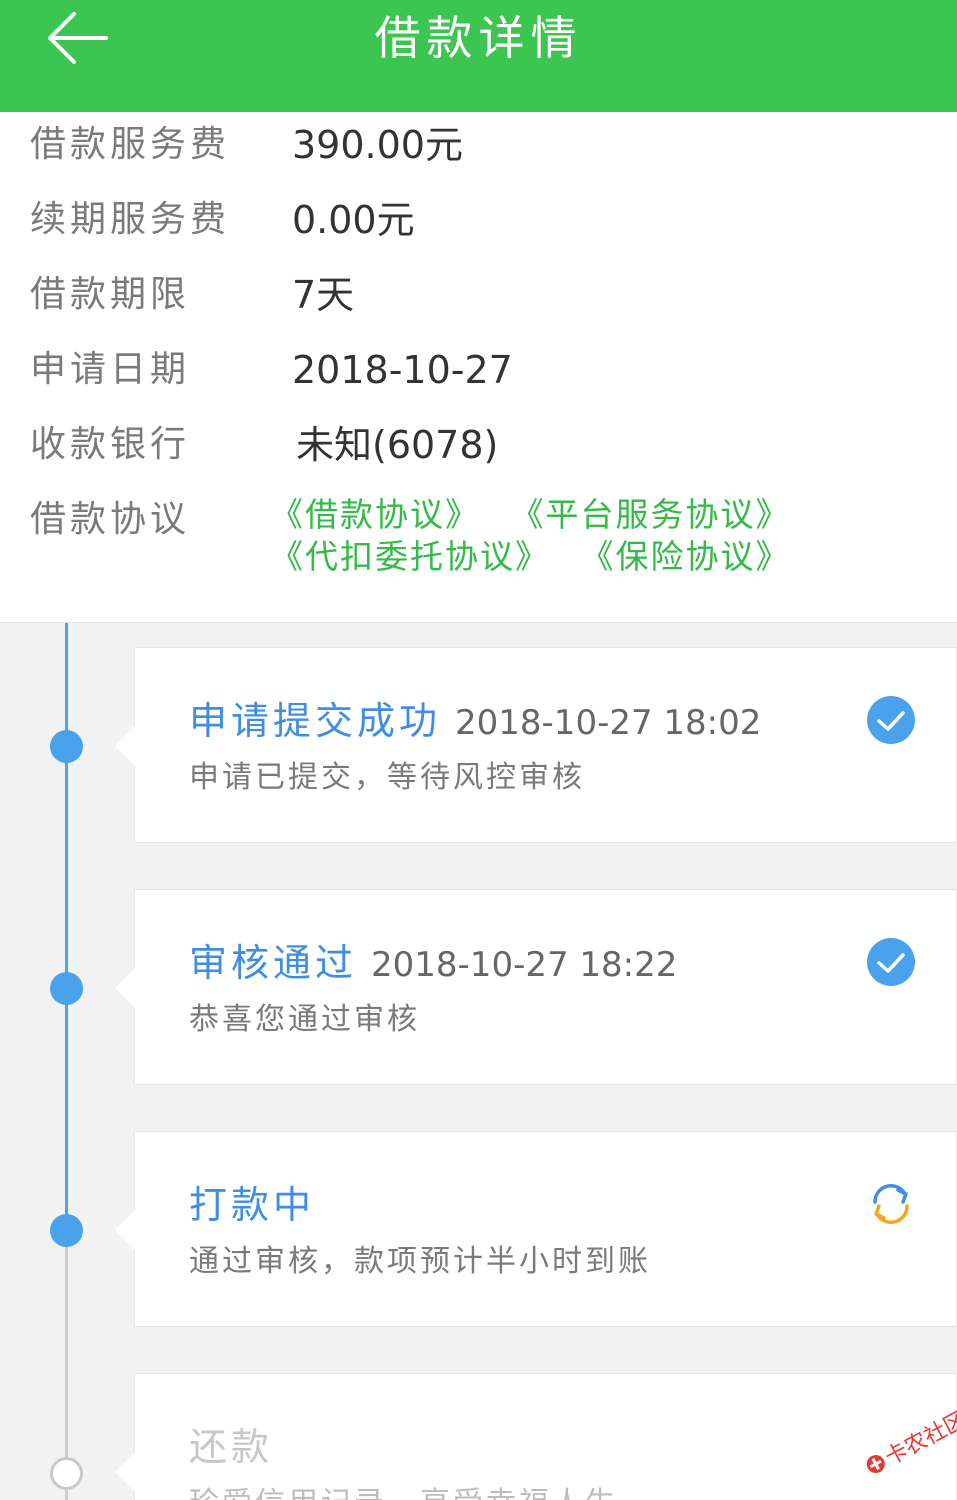  What do you see at coordinates (478, 38) in the screenshot?
I see `page-title: 借款详情` at bounding box center [478, 38].